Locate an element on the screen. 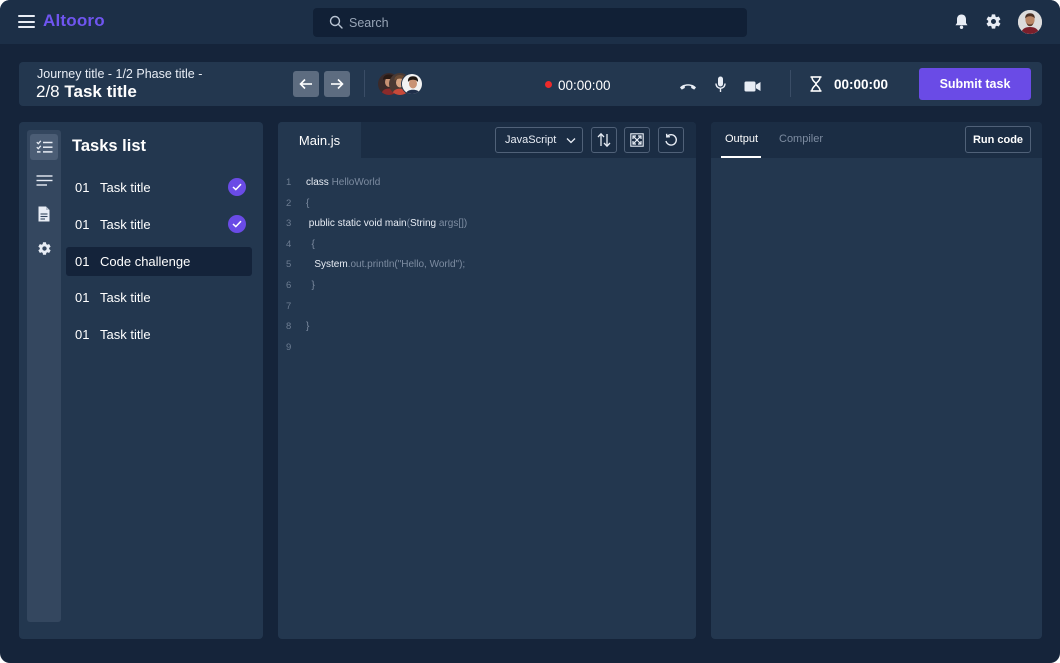 Image resolution: width=1060 pixels, height=663 pixels. editor-toolbar: Main.js JavaScript is located at coordinates (487, 140).